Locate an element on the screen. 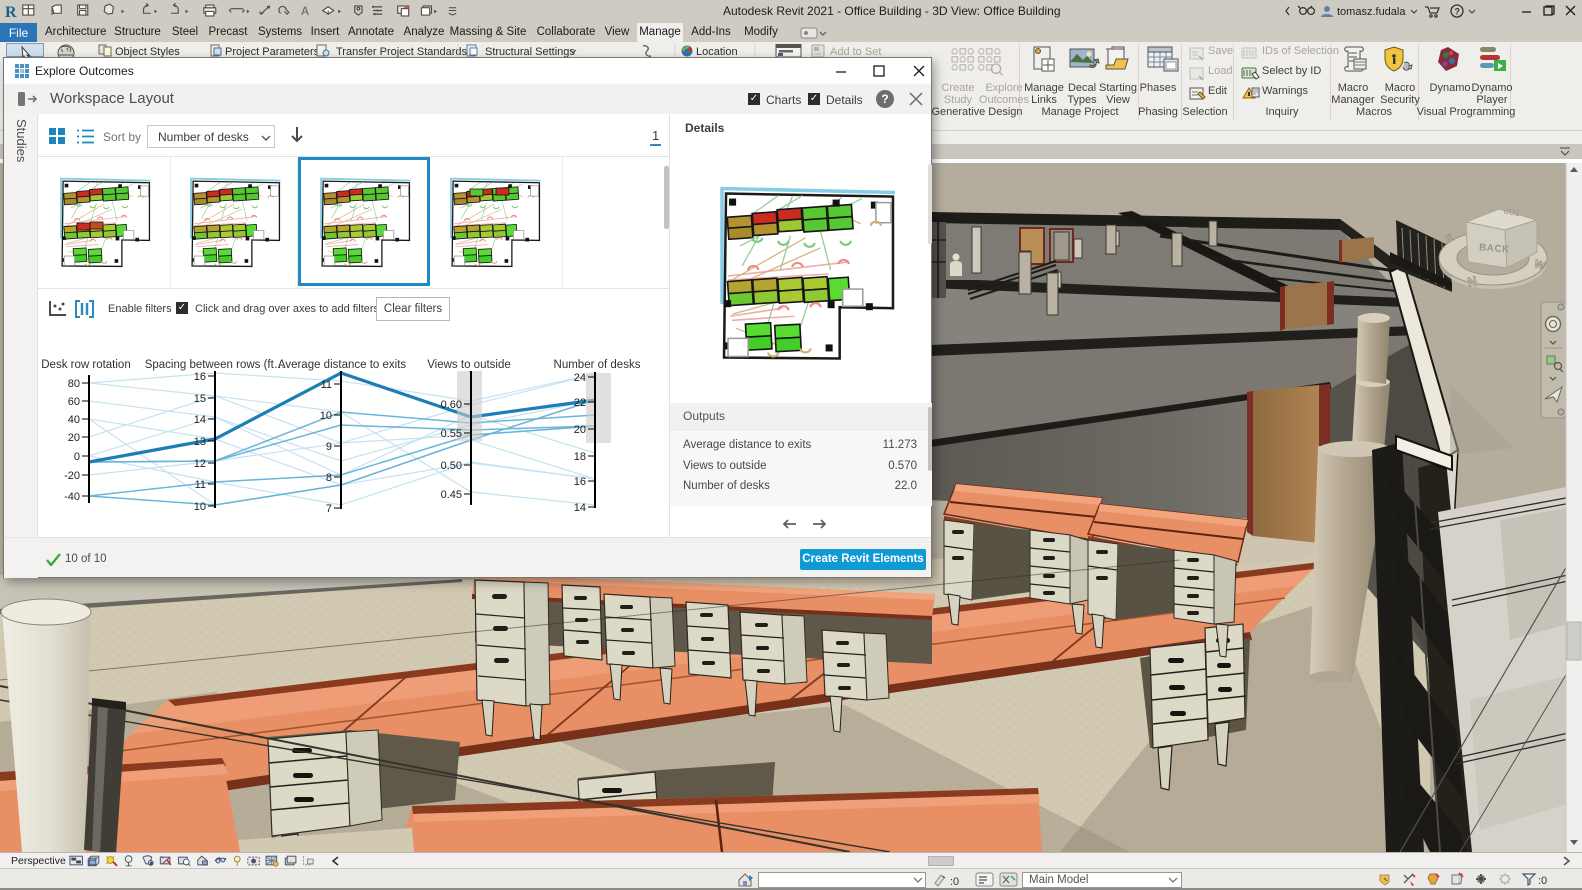 Image resolution: width=1582 pixels, height=890 pixels. svg-text: 40 is located at coordinates (74, 420).